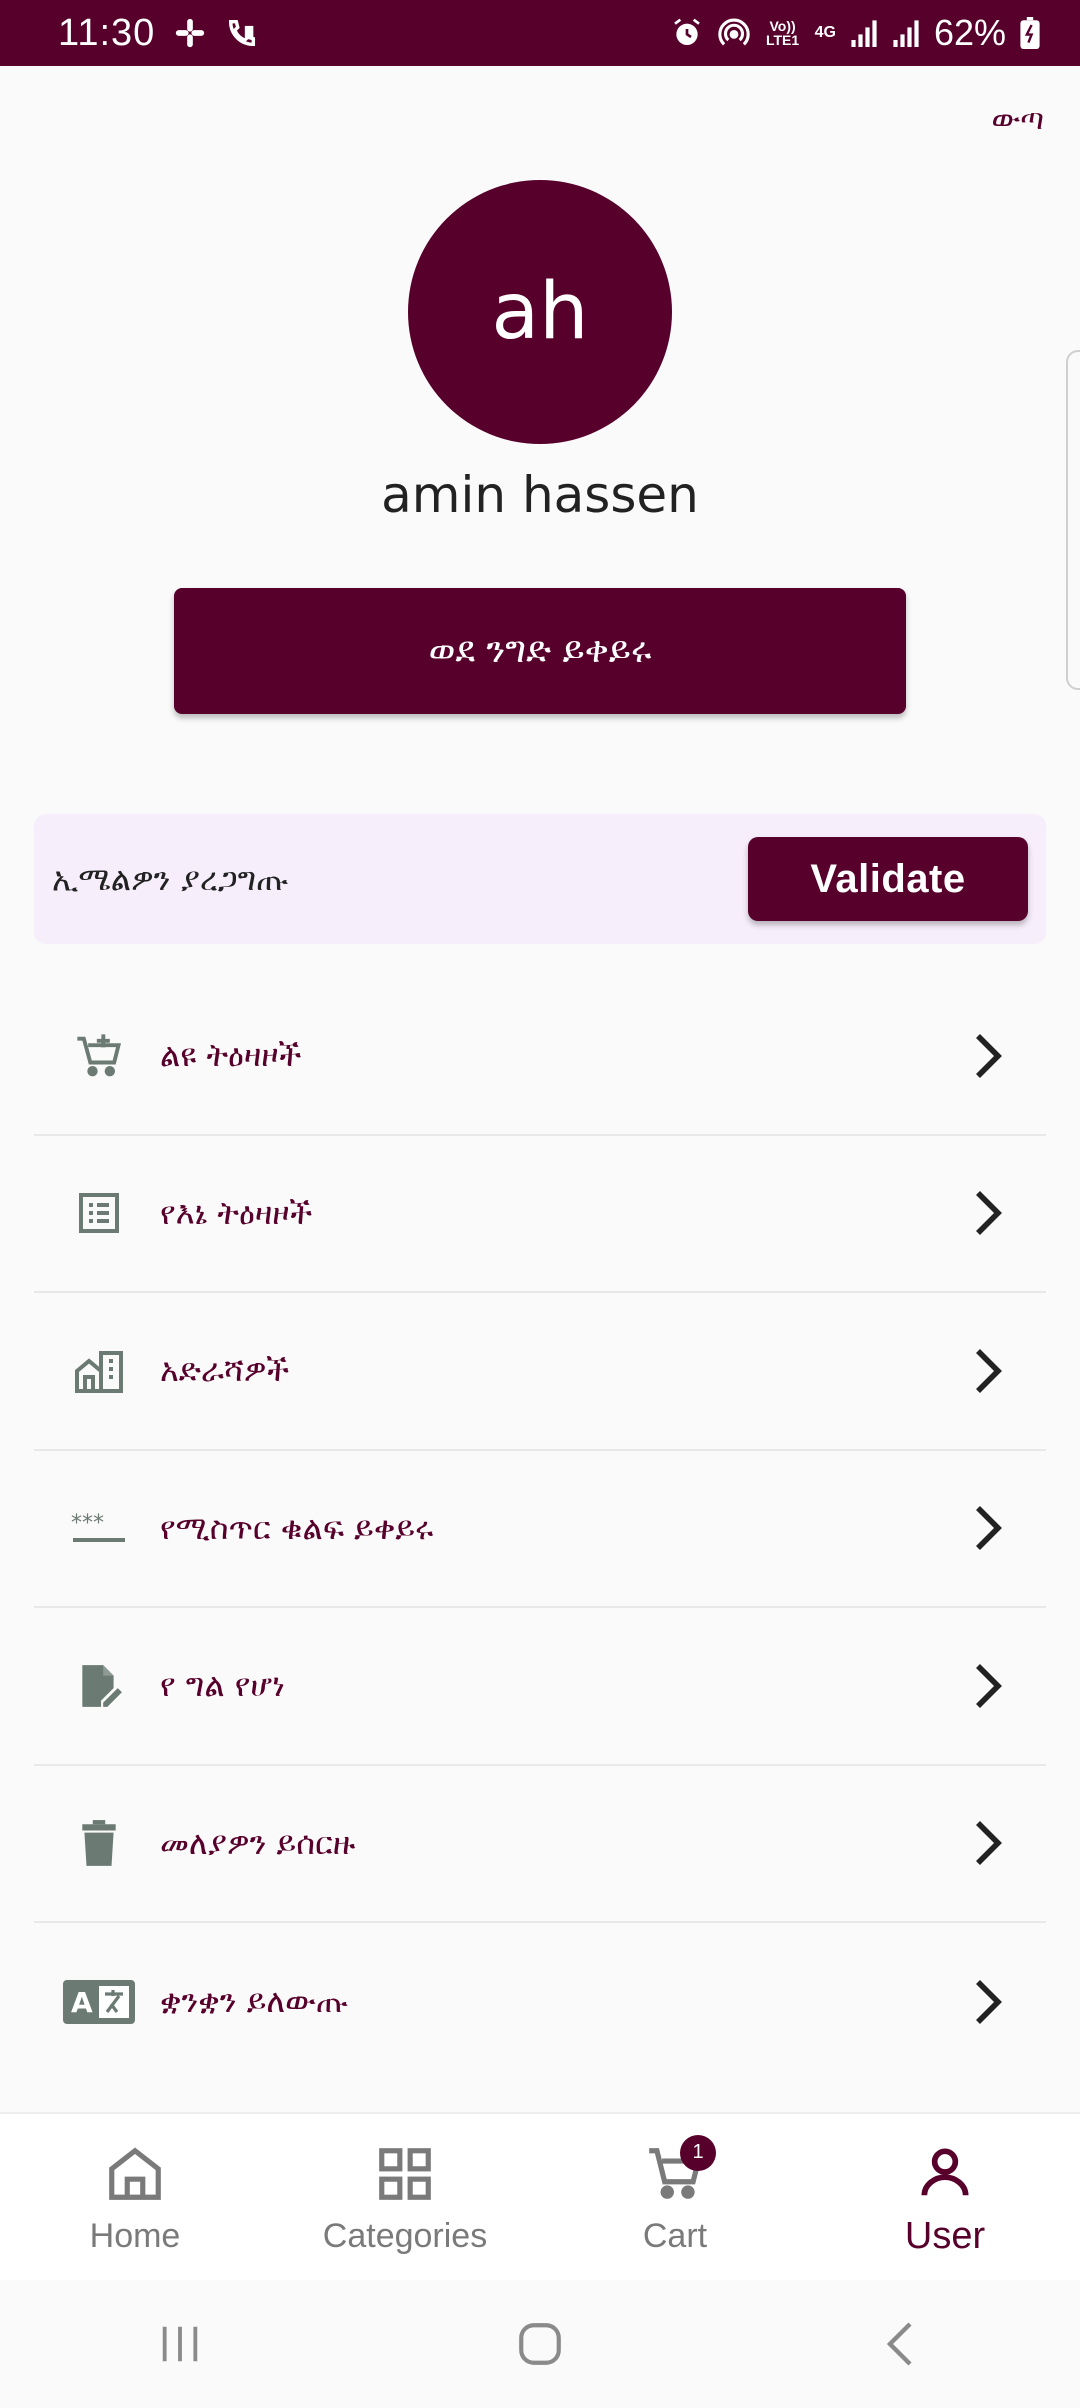 The height and width of the screenshot is (2408, 1080). What do you see at coordinates (678, 2171) in the screenshot?
I see `cart-icon: 1` at bounding box center [678, 2171].